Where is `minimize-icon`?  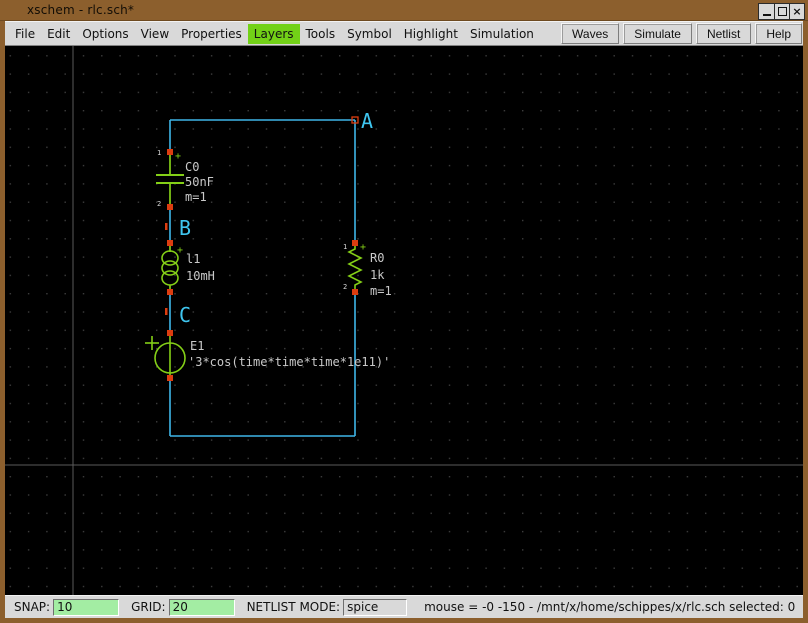
minimize-icon is located at coordinates (766, 12).